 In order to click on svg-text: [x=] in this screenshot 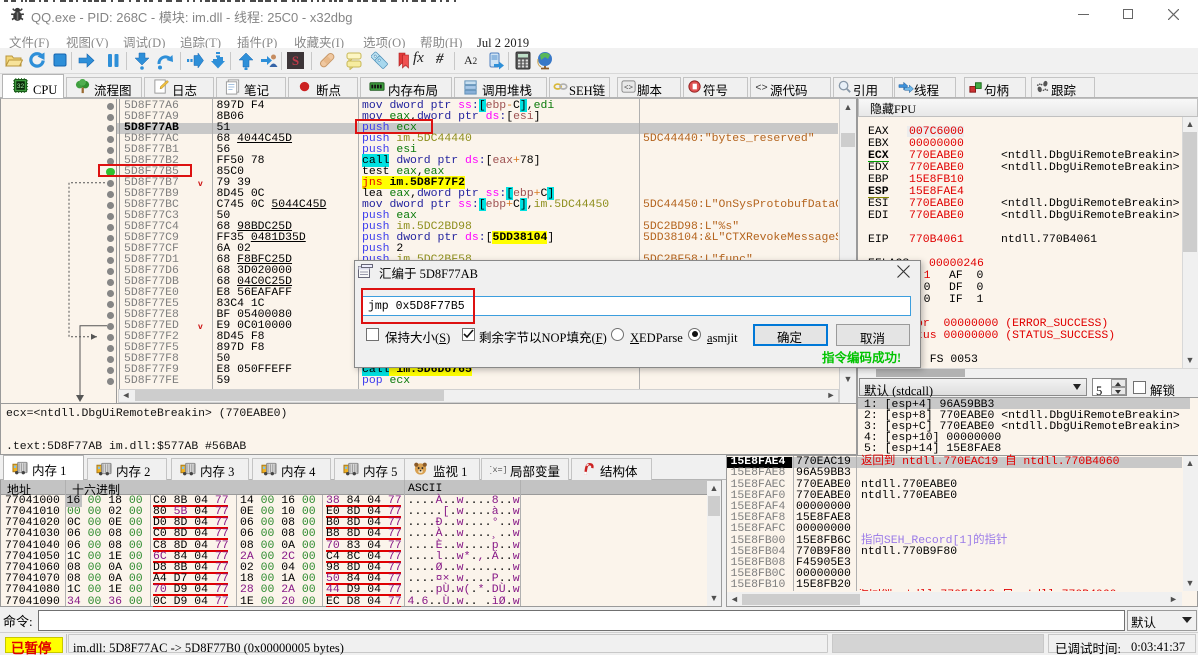, I will do `click(498, 470)`.